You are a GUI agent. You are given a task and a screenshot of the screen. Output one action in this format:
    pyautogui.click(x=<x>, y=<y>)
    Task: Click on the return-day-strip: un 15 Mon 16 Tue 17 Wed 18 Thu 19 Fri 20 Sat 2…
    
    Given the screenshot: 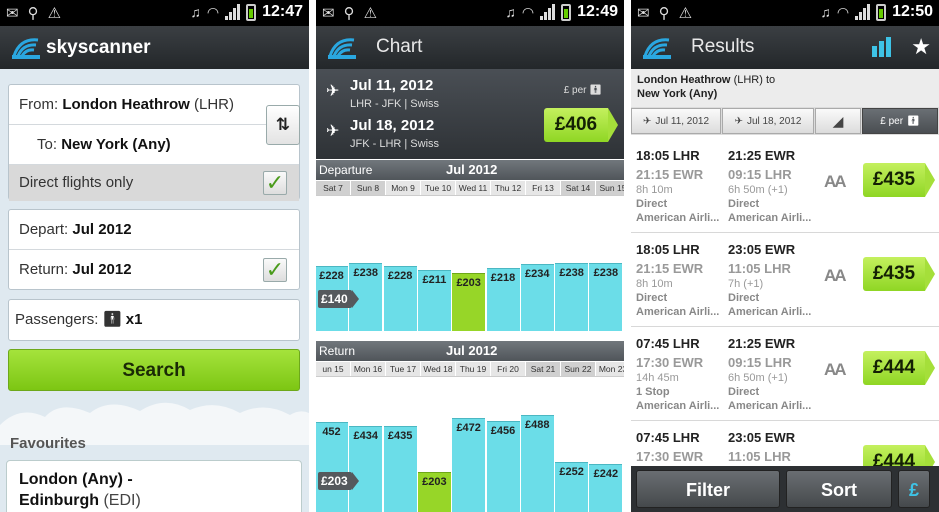 What is the action you would take?
    pyautogui.click(x=470, y=369)
    